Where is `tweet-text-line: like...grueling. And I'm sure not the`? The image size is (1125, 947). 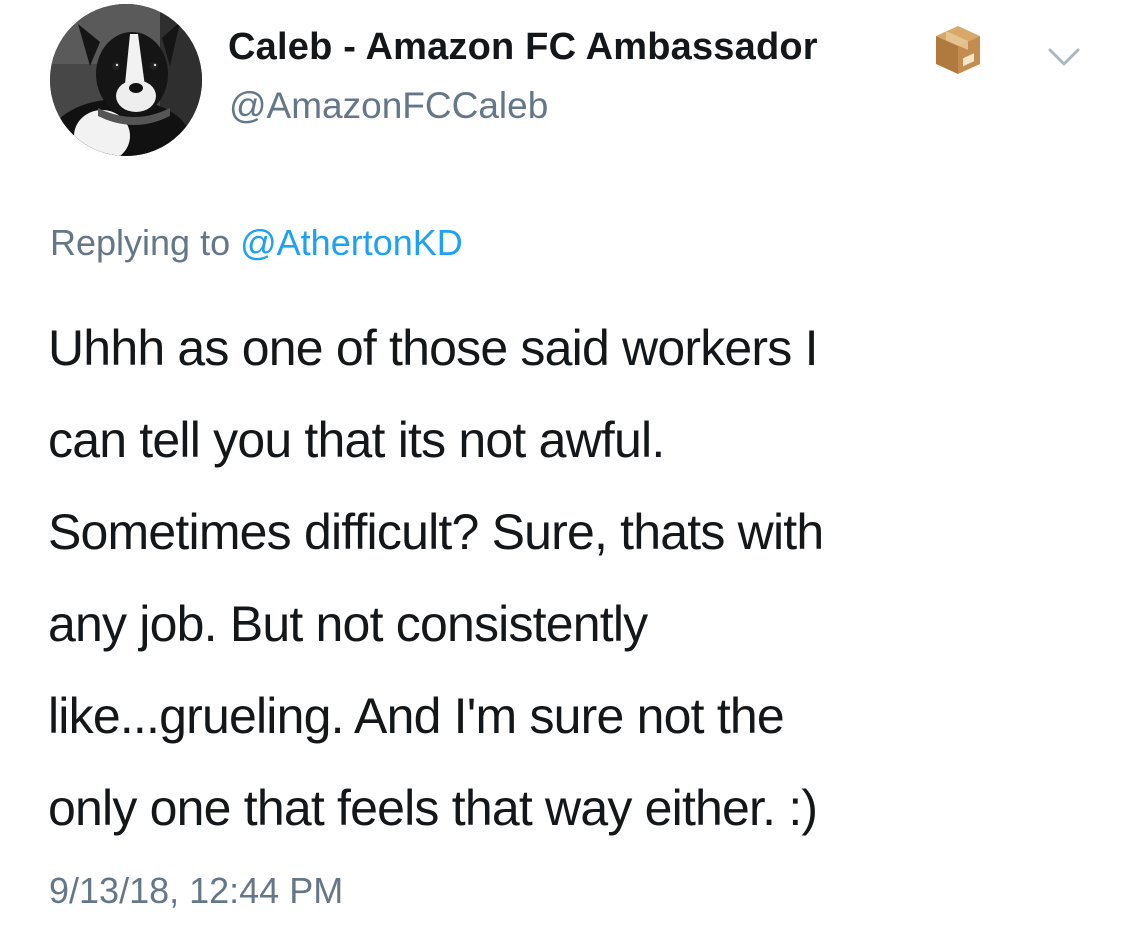
tweet-text-line: like...grueling. And I'm sure not the is located at coordinates (416, 716).